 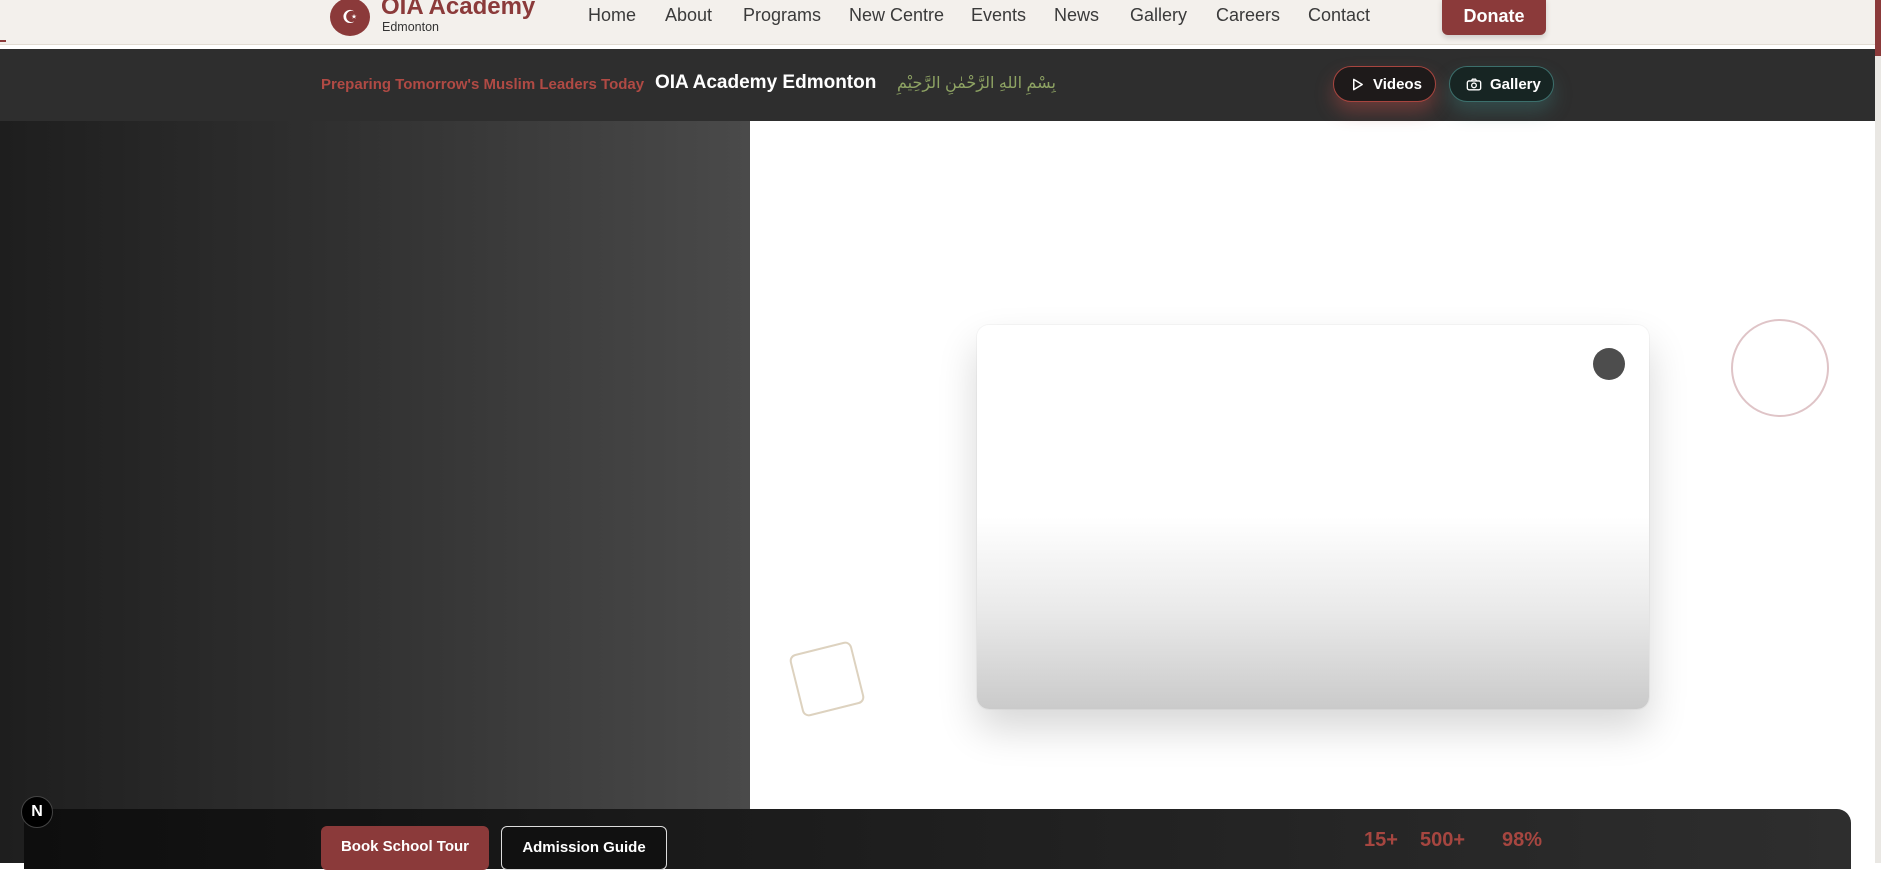 What do you see at coordinates (1248, 15) in the screenshot?
I see `nav-careers: Careers` at bounding box center [1248, 15].